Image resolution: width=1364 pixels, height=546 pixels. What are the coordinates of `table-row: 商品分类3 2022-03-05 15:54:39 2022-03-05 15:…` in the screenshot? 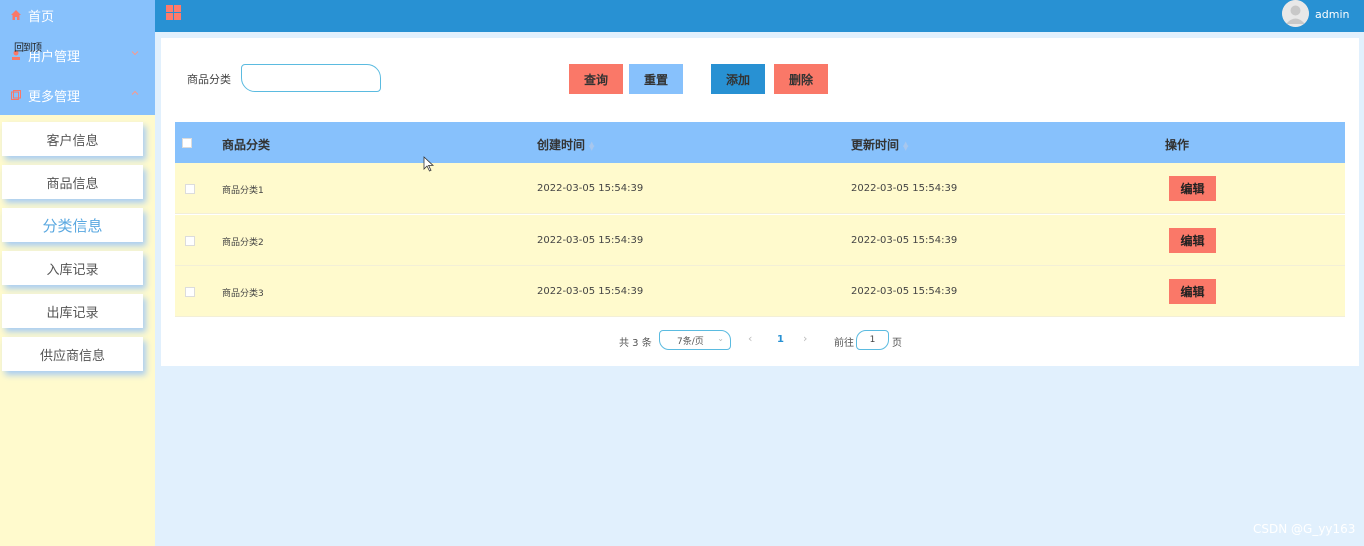 It's located at (760, 291).